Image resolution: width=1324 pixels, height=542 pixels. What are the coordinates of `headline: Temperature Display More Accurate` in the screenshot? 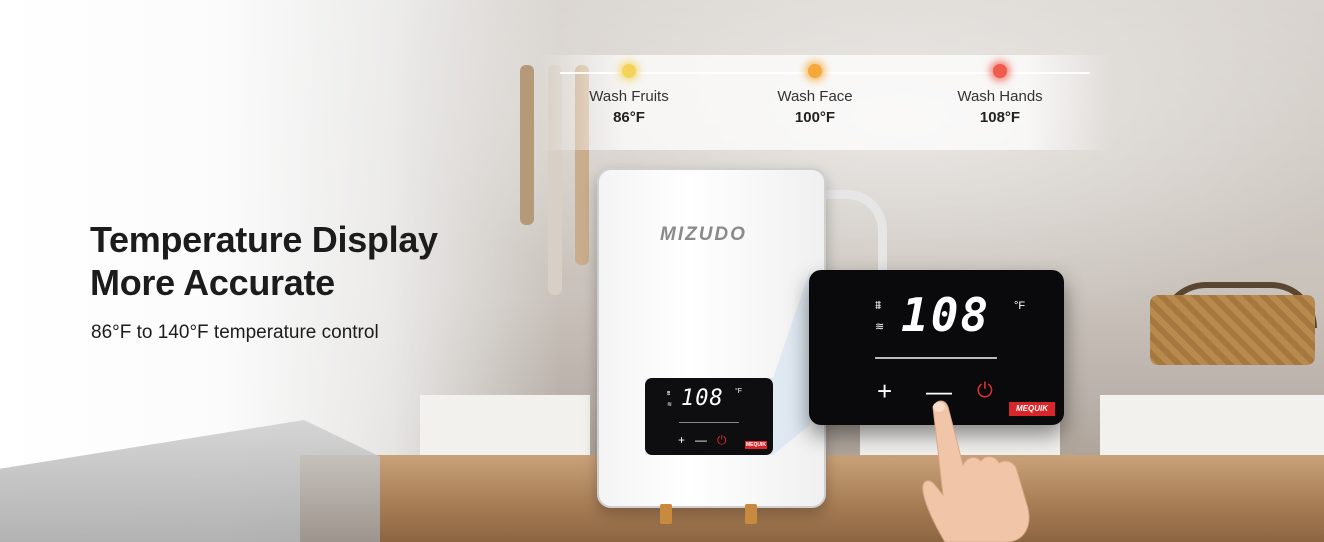 It's located at (264, 261).